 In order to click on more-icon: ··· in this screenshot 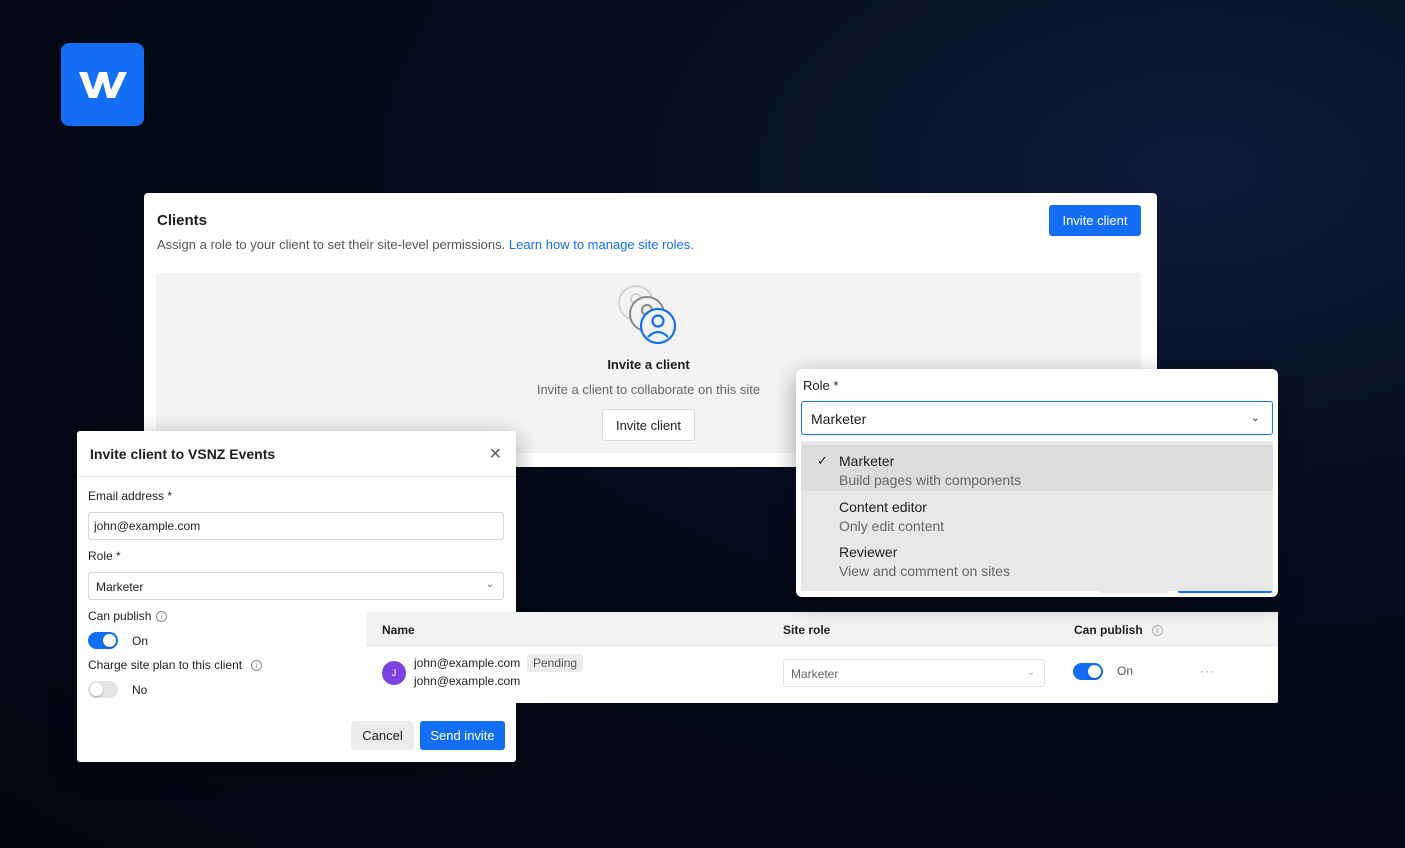, I will do `click(1207, 671)`.